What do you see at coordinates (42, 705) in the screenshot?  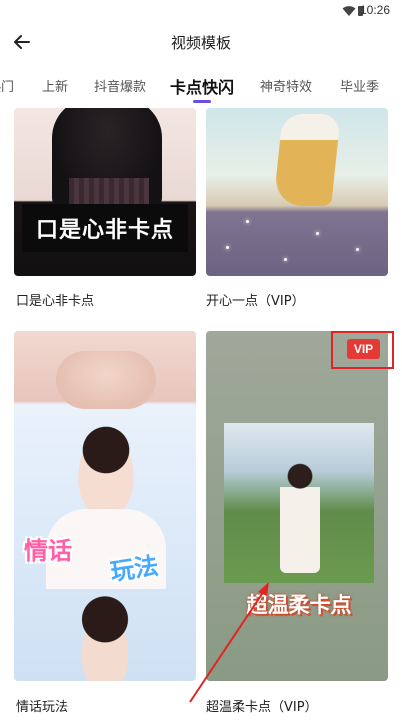 I see `template-title: 情话玩法` at bounding box center [42, 705].